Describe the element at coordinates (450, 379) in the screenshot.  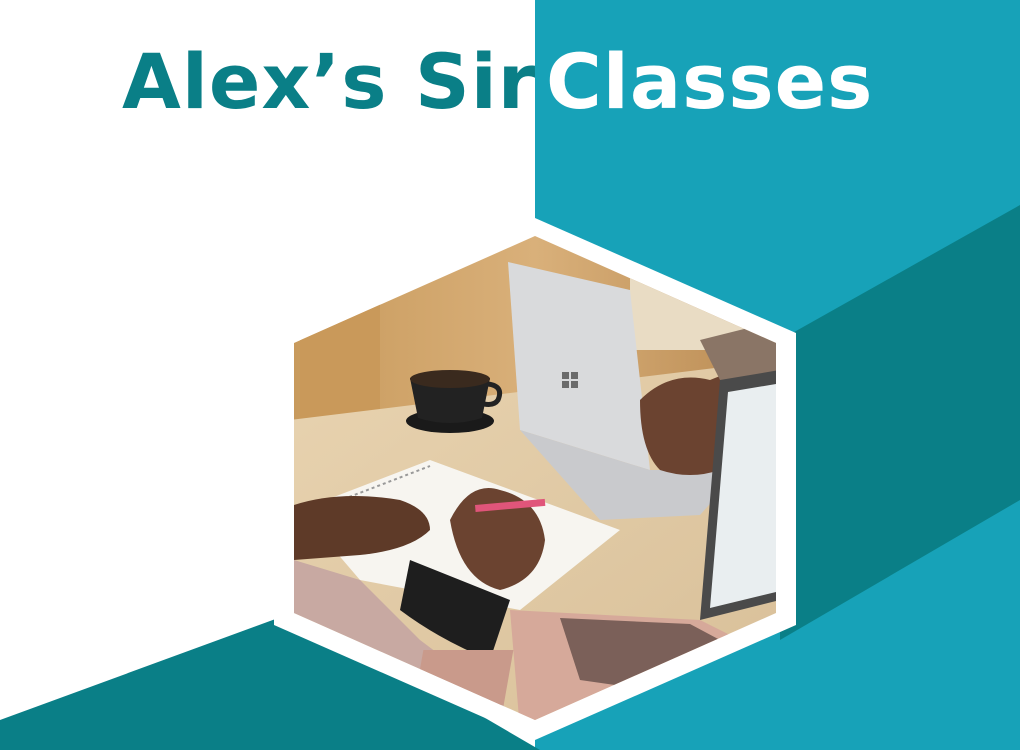
I see `coffee-cup-top` at that location.